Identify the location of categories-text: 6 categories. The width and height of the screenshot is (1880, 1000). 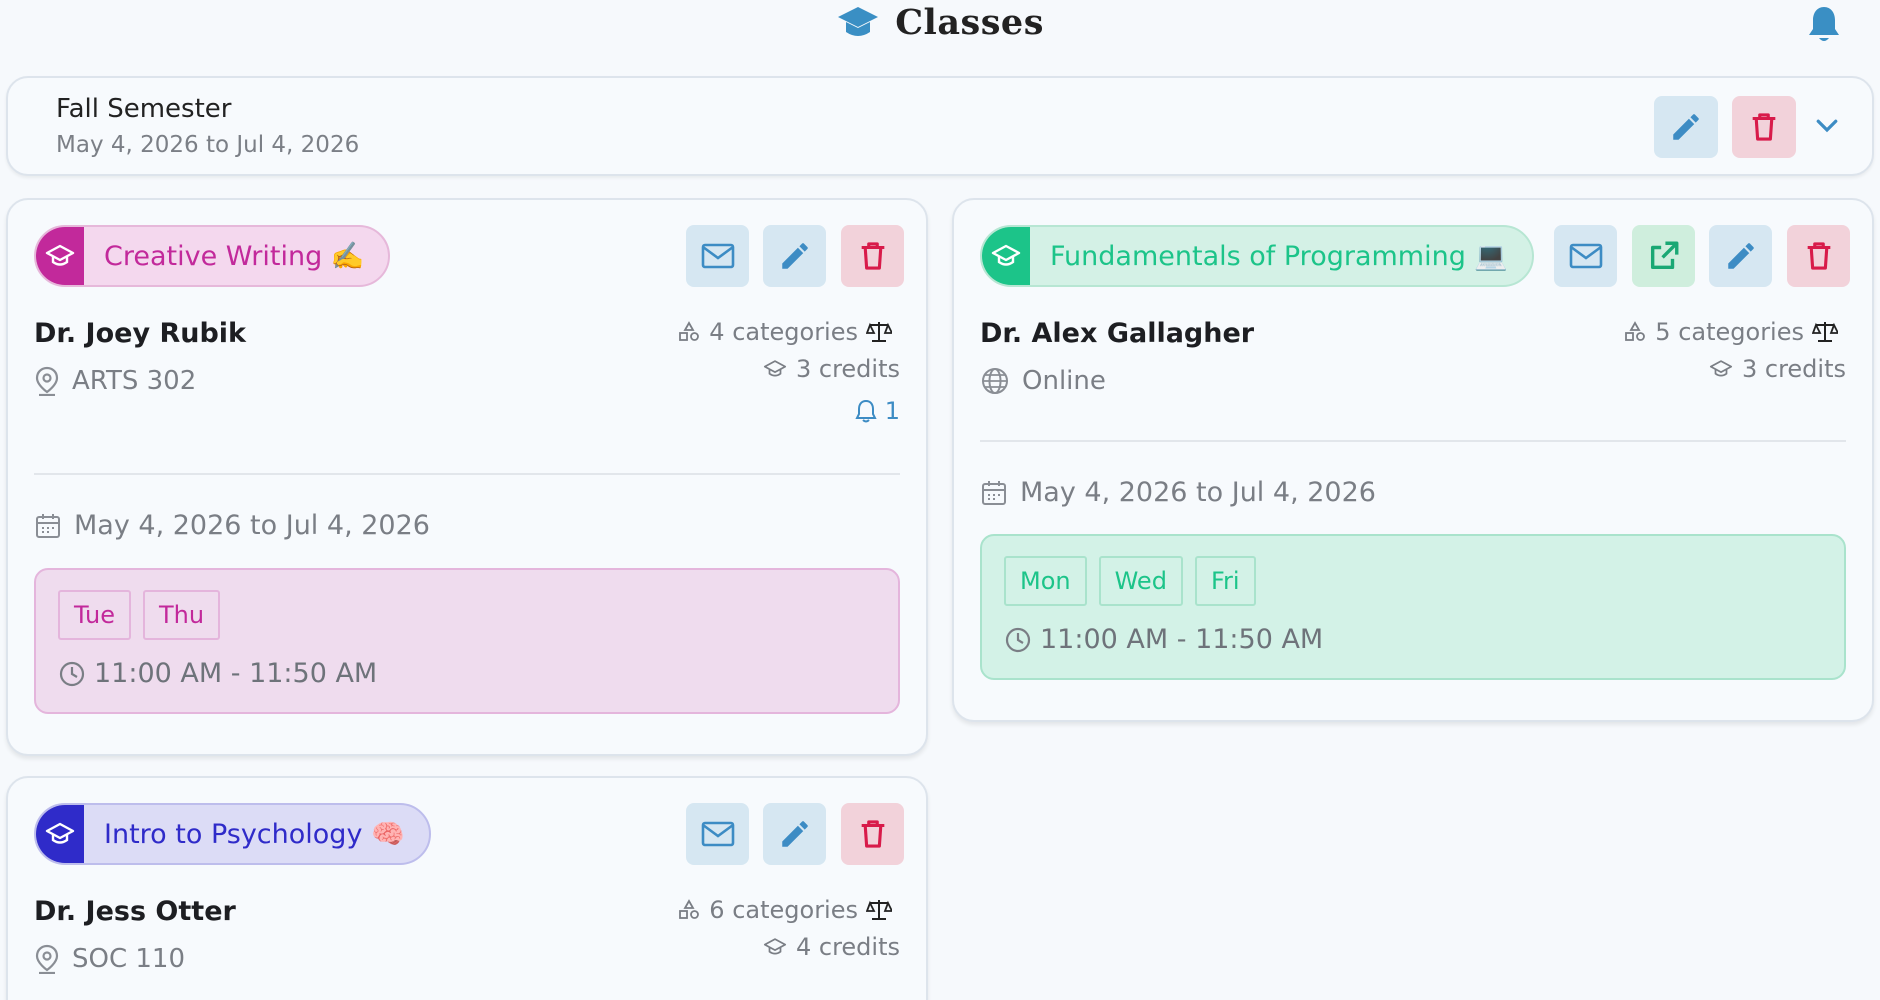
(783, 910).